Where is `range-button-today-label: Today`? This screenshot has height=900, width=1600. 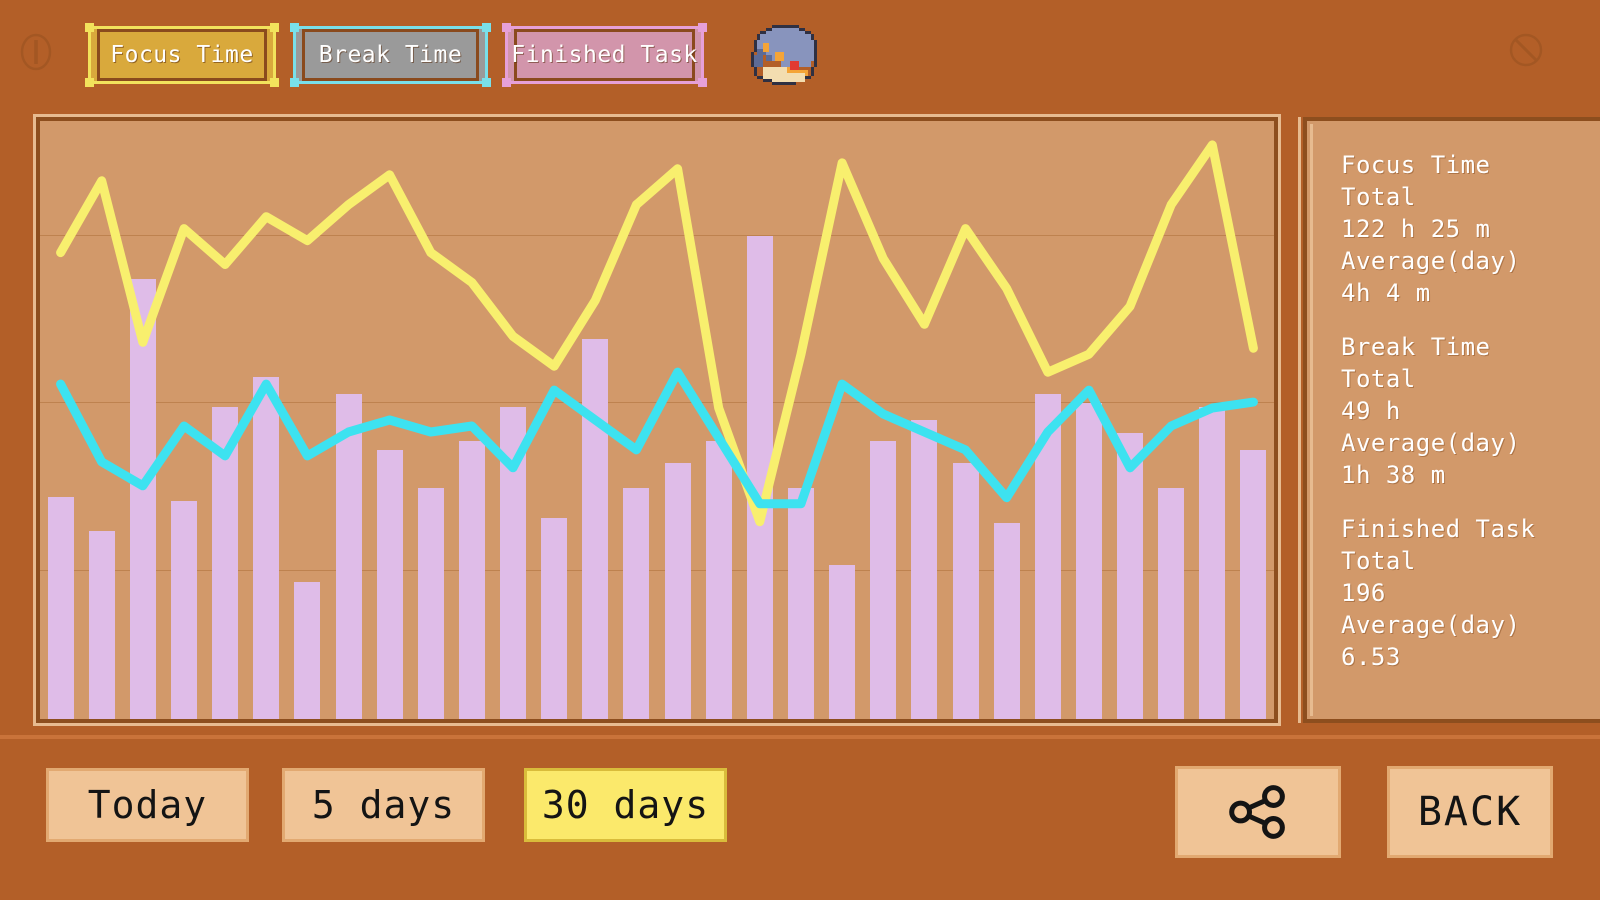
range-button-today-label: Today is located at coordinates (147, 805).